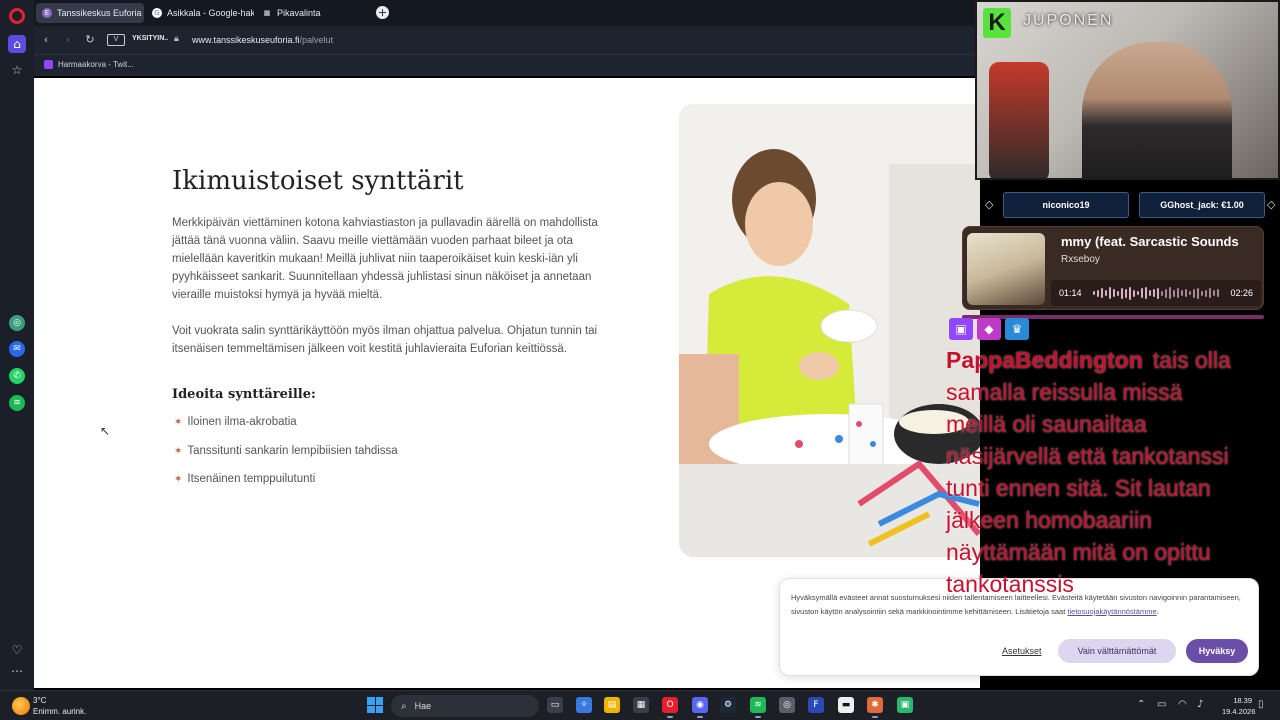 This screenshot has height=720, width=1280. I want to click on party-photo-illustration, so click(829, 330).